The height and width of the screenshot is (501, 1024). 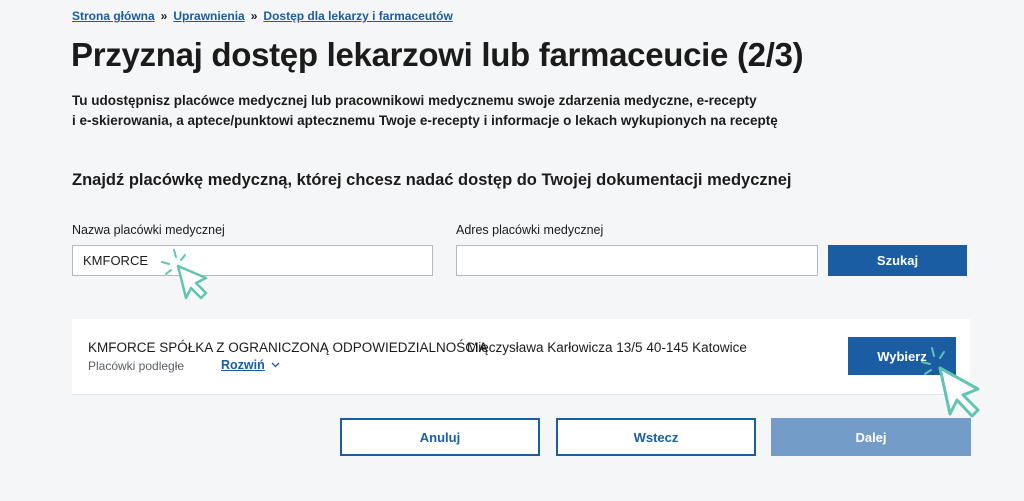 I want to click on facility-name-label: Nazwa placówki medycznej, so click(x=148, y=230).